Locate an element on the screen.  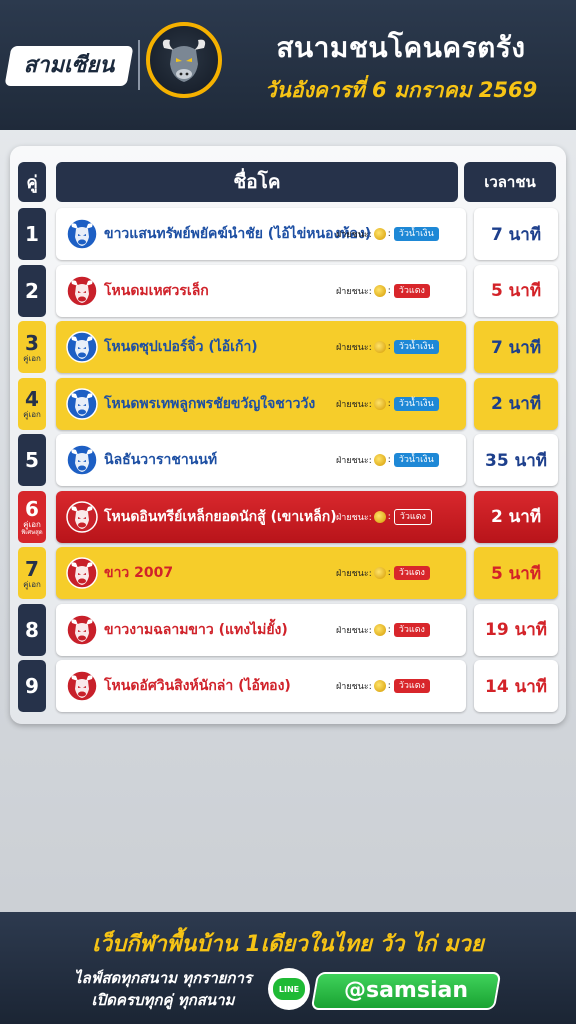
pair-number: 1 is located at coordinates (32, 234).